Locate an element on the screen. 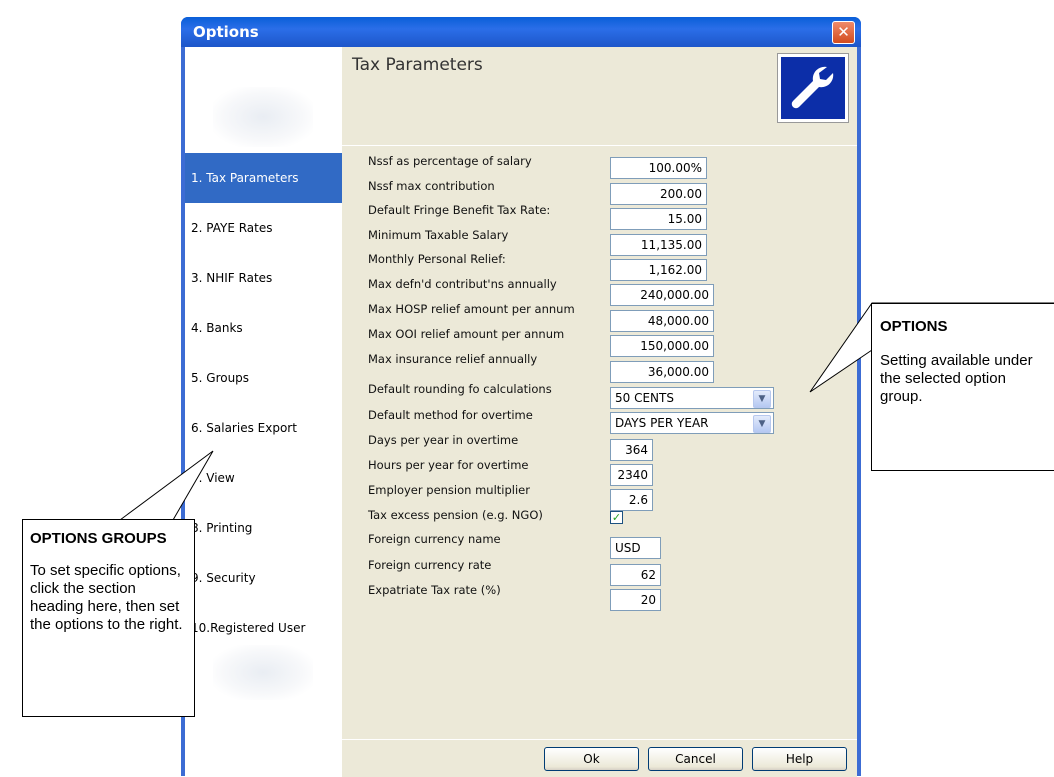 The image size is (1054, 777). option-groups-callout-title: OPTIONS GROUPS is located at coordinates (98, 538).